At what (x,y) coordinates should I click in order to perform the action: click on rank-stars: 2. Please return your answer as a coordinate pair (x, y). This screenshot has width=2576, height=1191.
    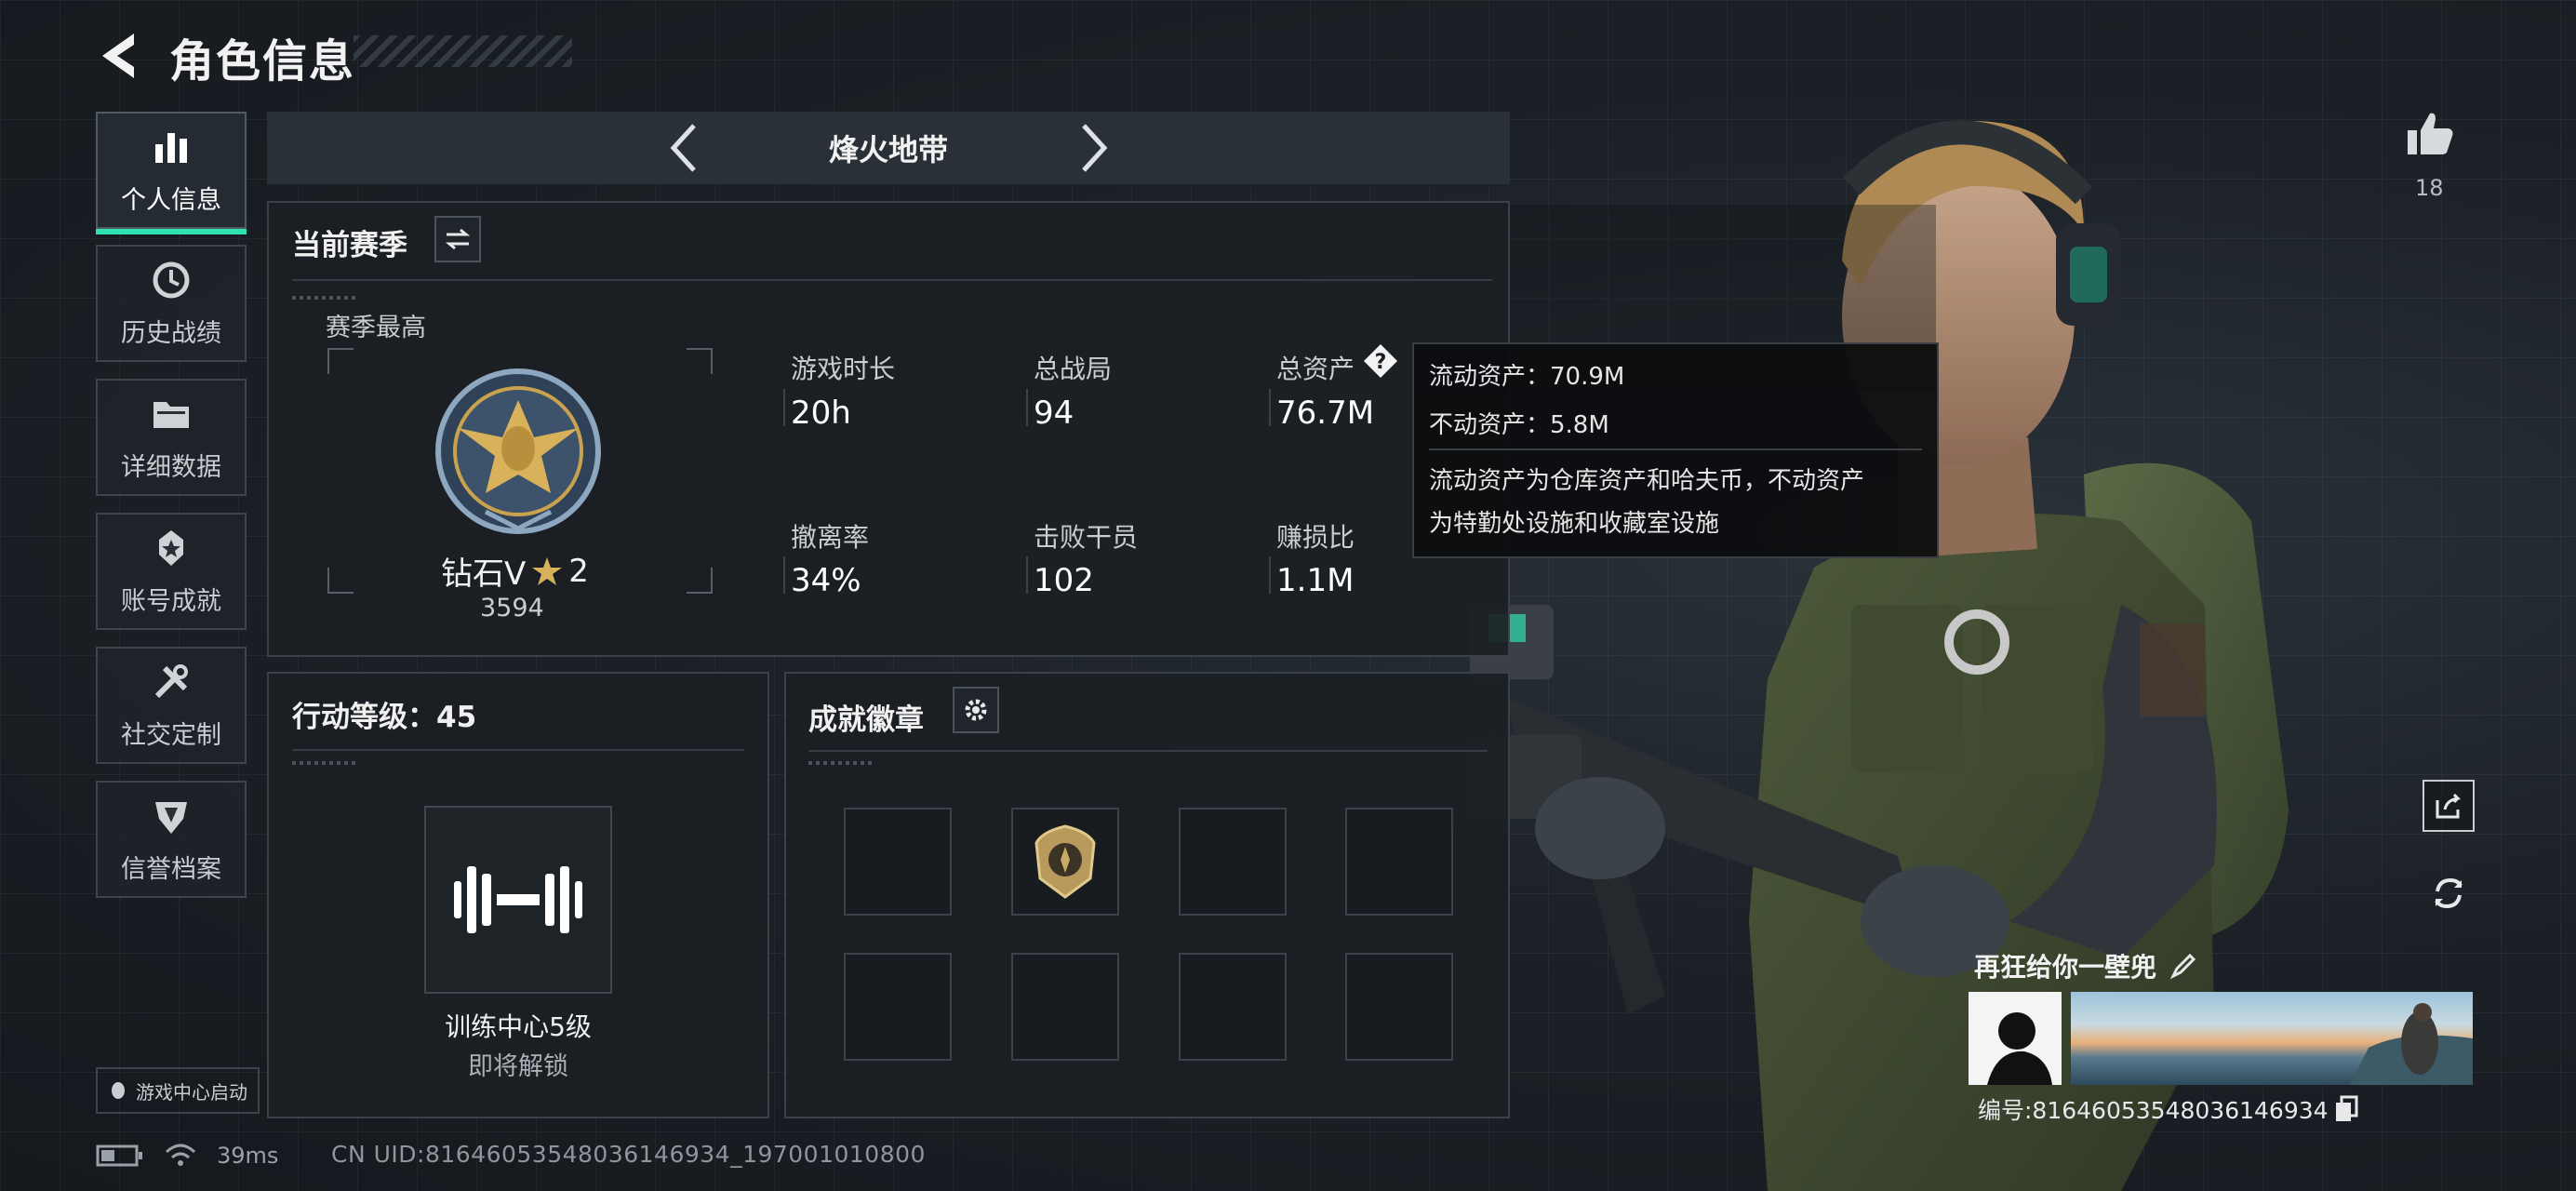
    Looking at the image, I should click on (578, 571).